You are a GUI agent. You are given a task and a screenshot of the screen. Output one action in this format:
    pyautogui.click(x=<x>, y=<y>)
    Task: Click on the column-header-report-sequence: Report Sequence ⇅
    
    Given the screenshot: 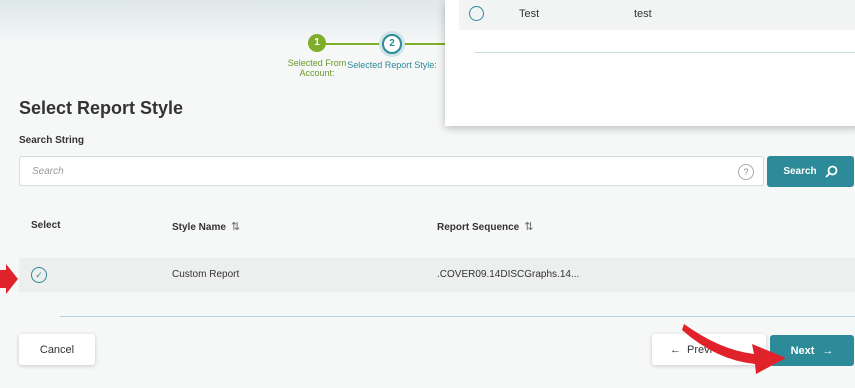 What is the action you would take?
    pyautogui.click(x=485, y=226)
    